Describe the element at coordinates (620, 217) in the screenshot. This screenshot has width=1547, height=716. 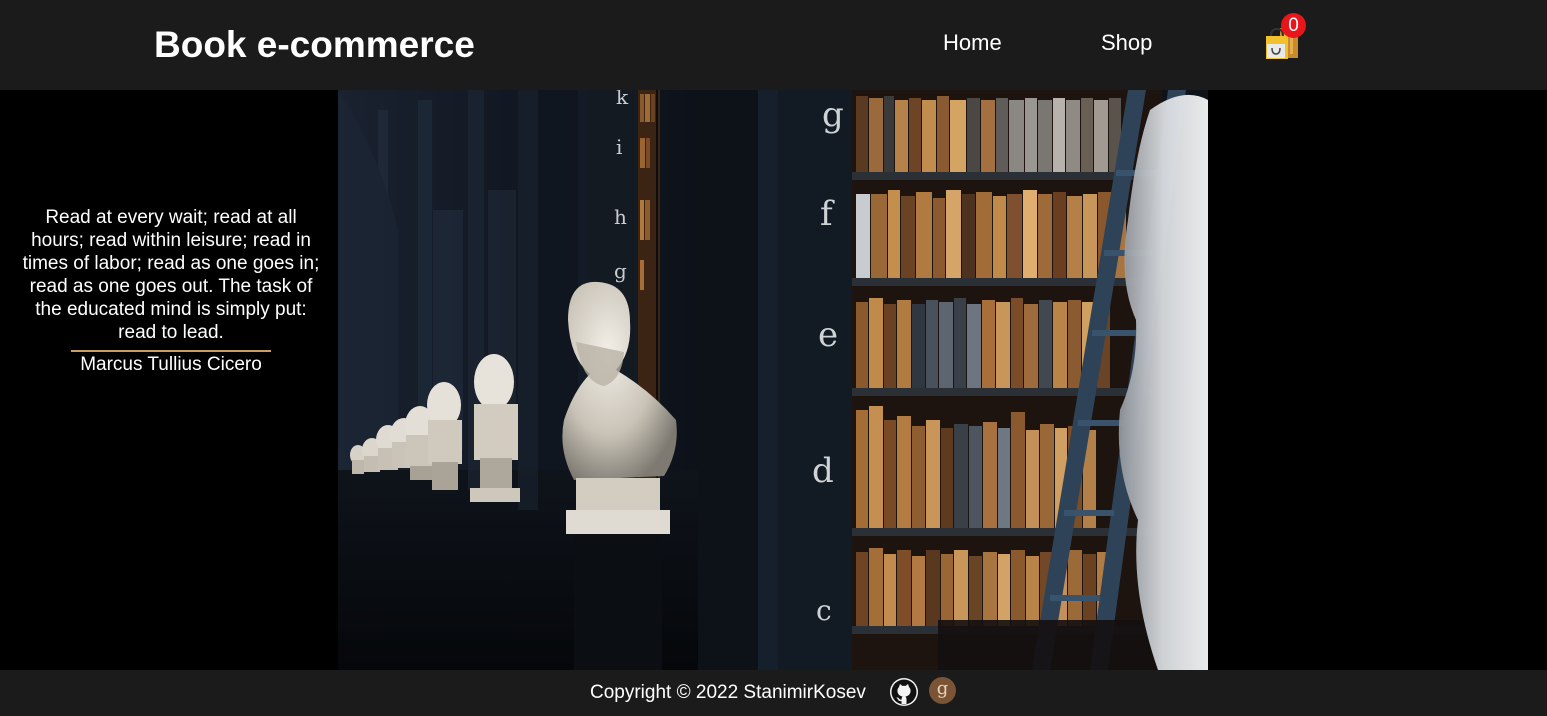
I see `shelf-letter-h: h` at that location.